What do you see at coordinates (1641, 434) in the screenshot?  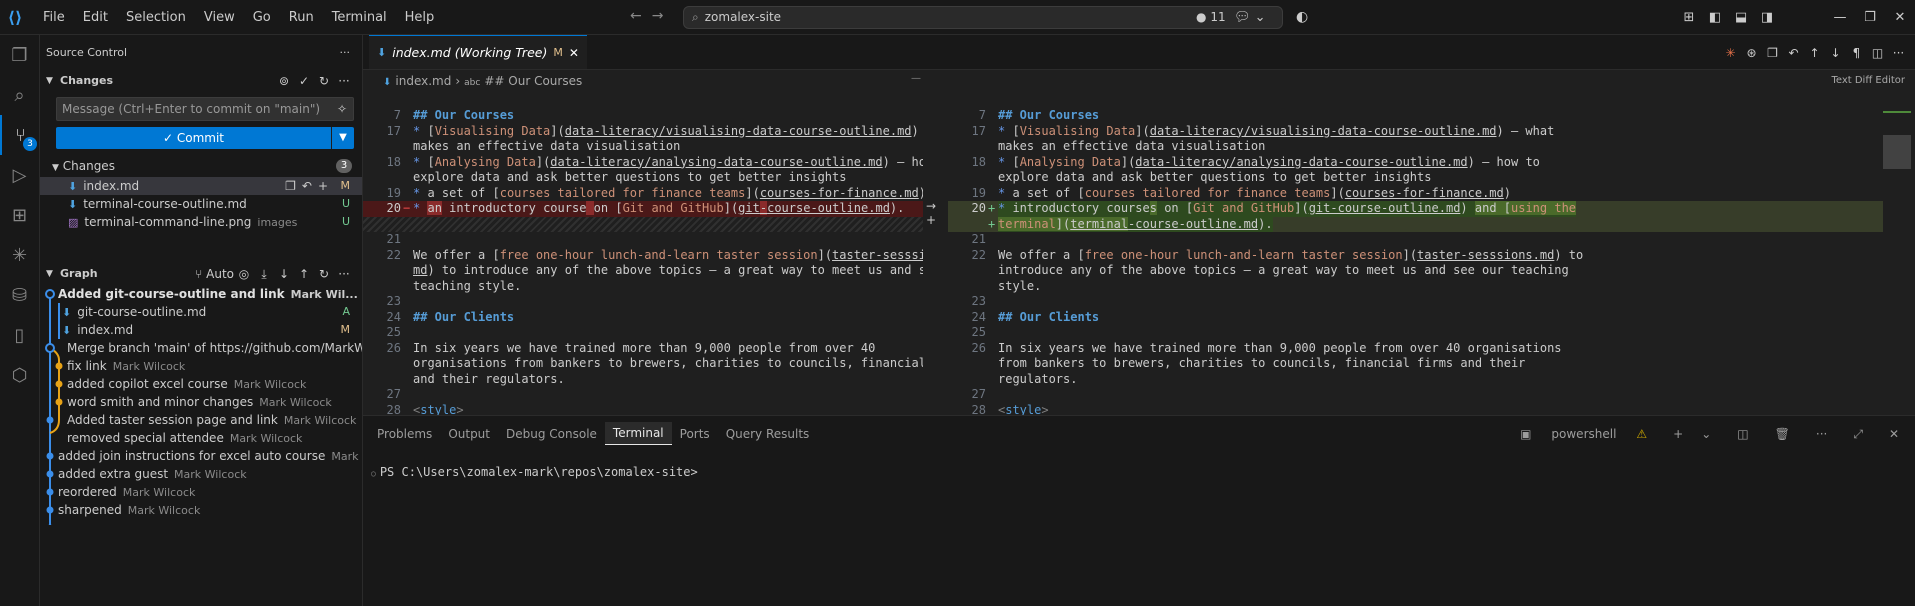 I see `warning-icon: ⚠` at bounding box center [1641, 434].